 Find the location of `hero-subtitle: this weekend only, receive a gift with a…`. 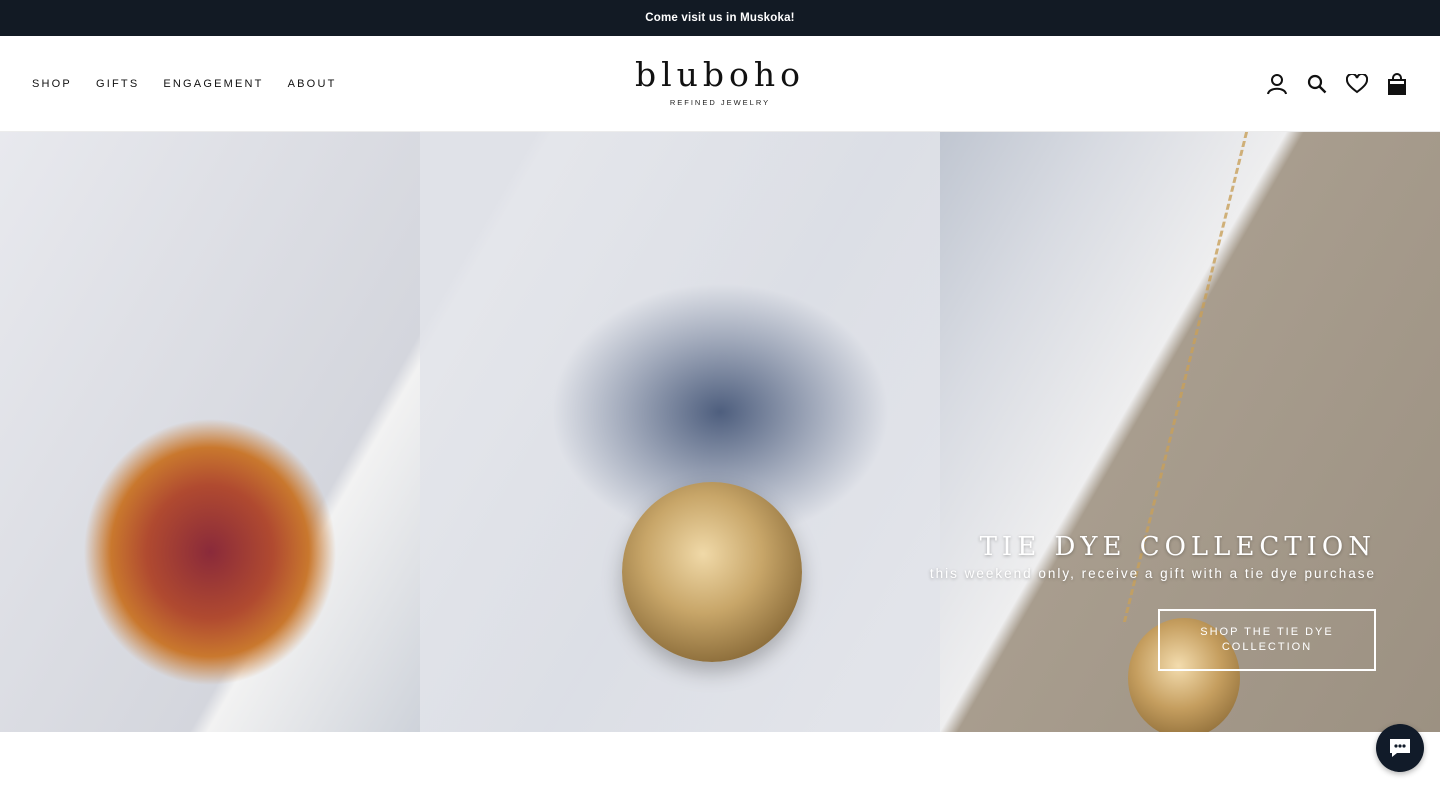

hero-subtitle: this weekend only, receive a gift with a… is located at coordinates (1152, 573).